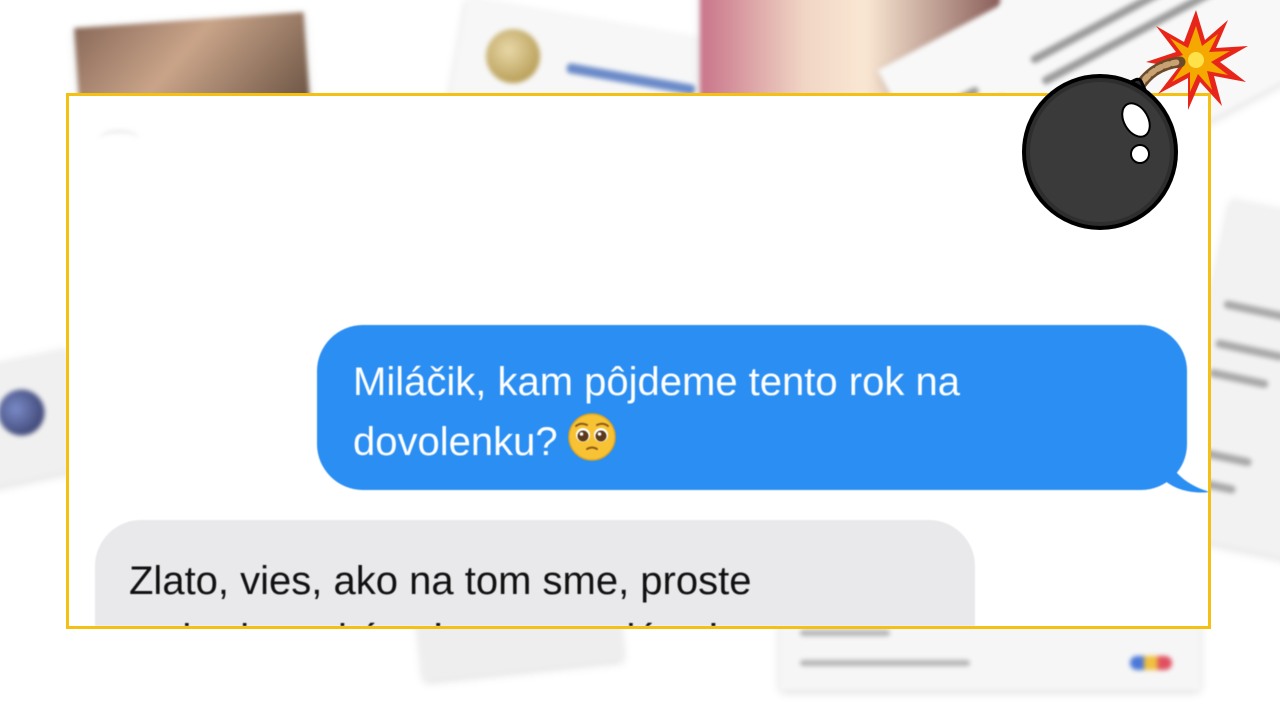 This screenshot has height=720, width=1280. I want to click on background-reactions, so click(1151, 663).